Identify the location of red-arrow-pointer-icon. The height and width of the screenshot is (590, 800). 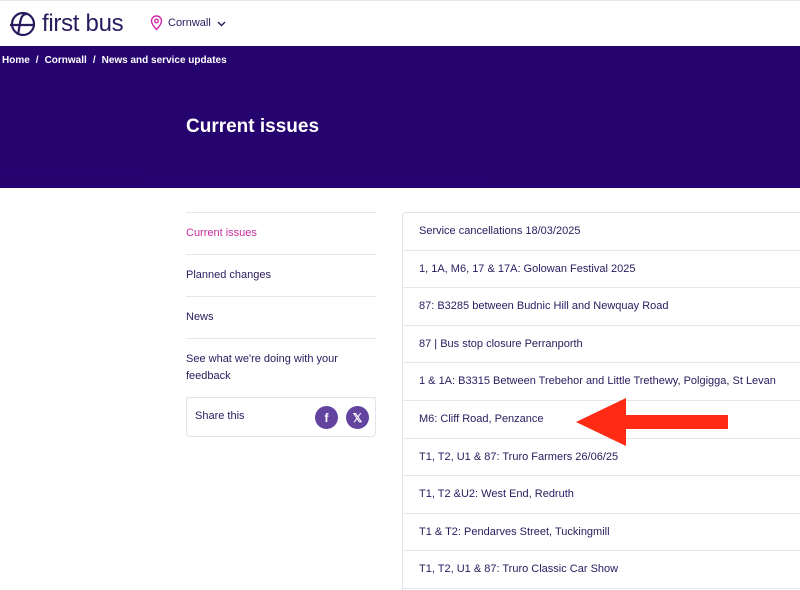
(652, 422).